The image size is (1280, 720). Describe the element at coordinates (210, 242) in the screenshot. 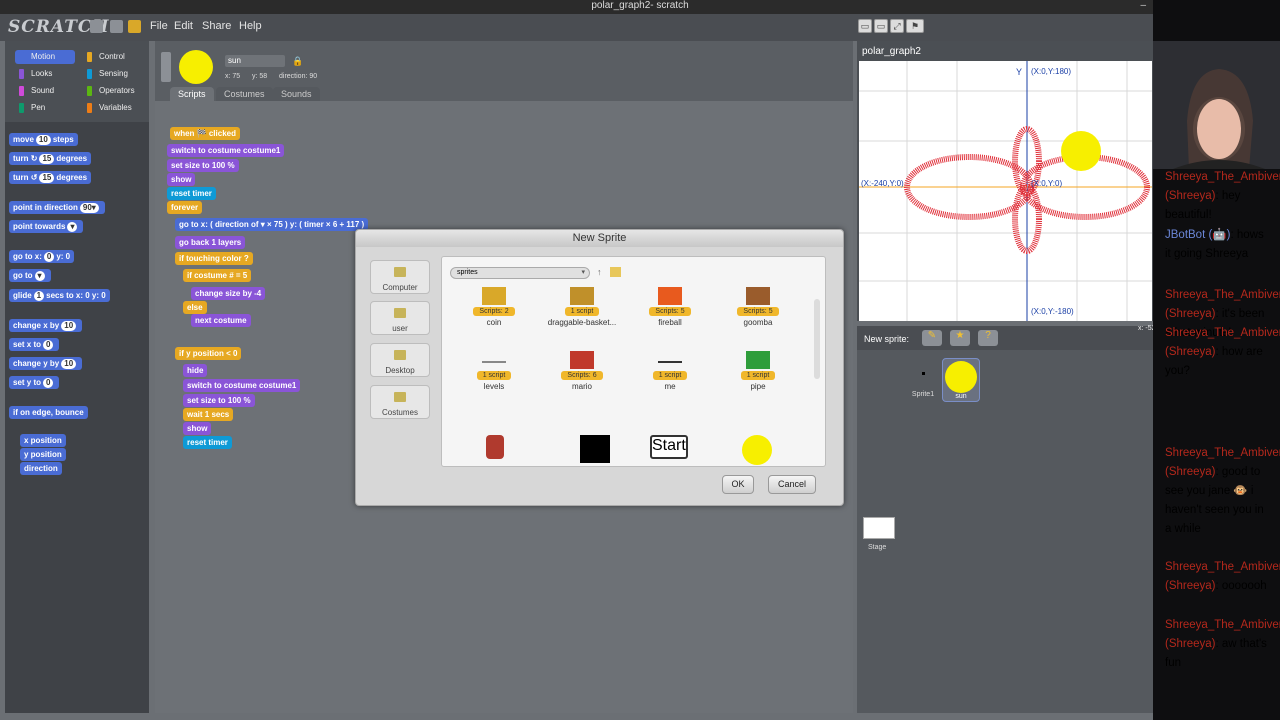

I see `script-block: go back 1 layers` at that location.